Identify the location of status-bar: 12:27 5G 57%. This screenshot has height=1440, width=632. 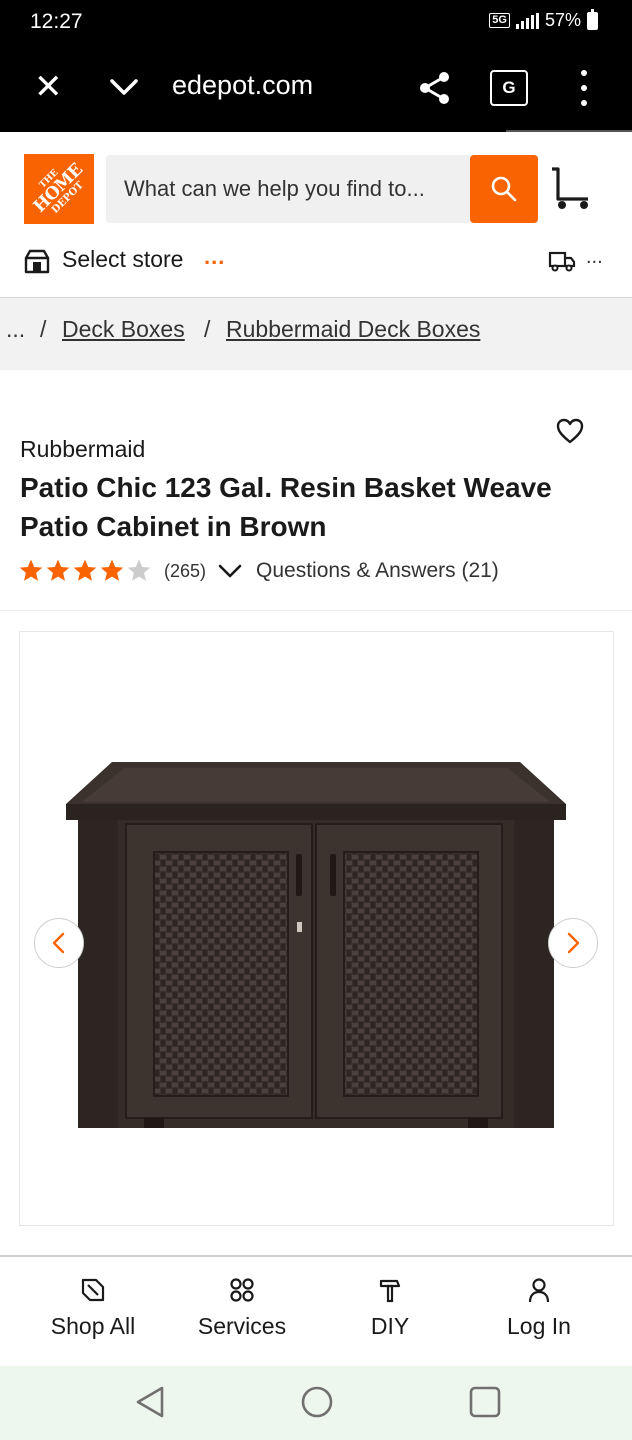
(316, 22).